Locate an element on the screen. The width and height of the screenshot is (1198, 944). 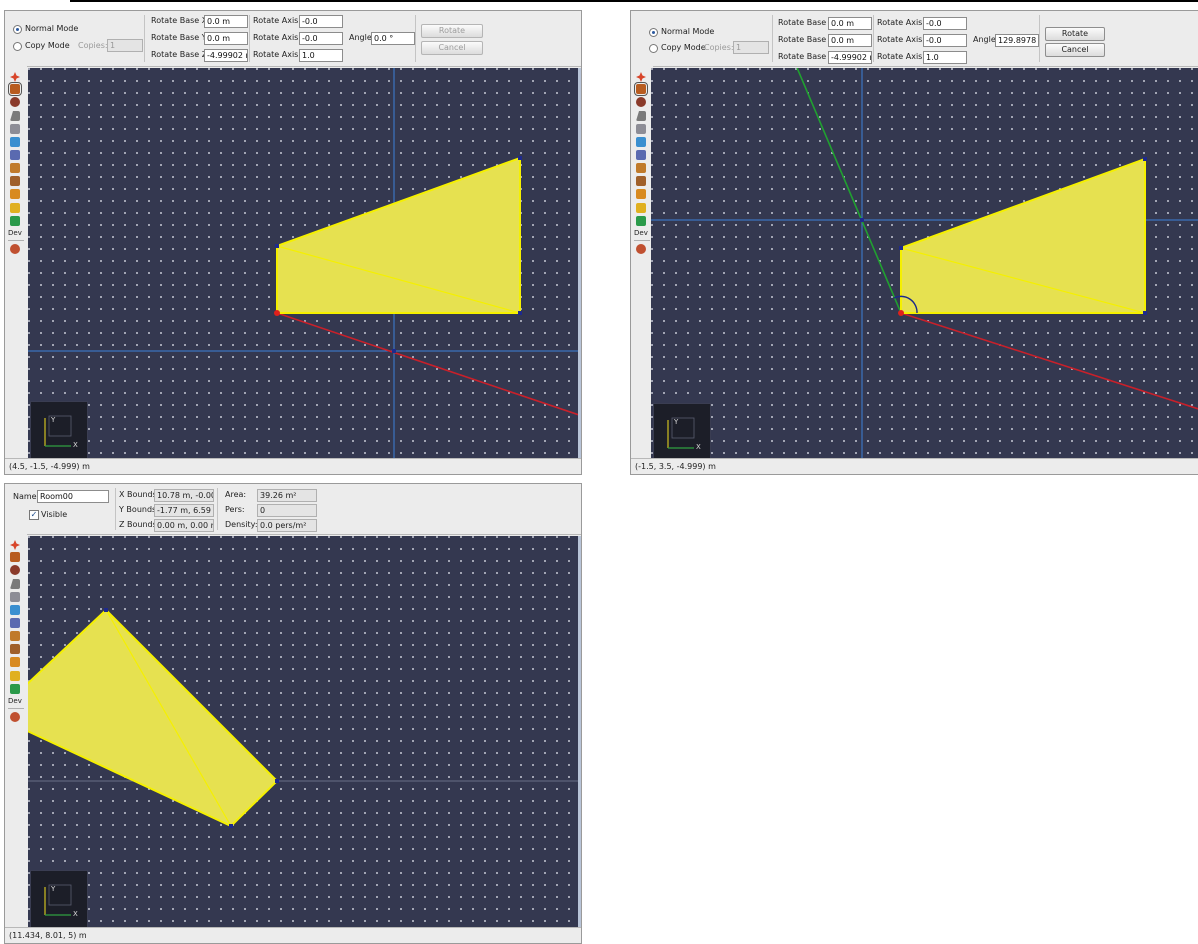
area-label: Area: is located at coordinates (236, 494).